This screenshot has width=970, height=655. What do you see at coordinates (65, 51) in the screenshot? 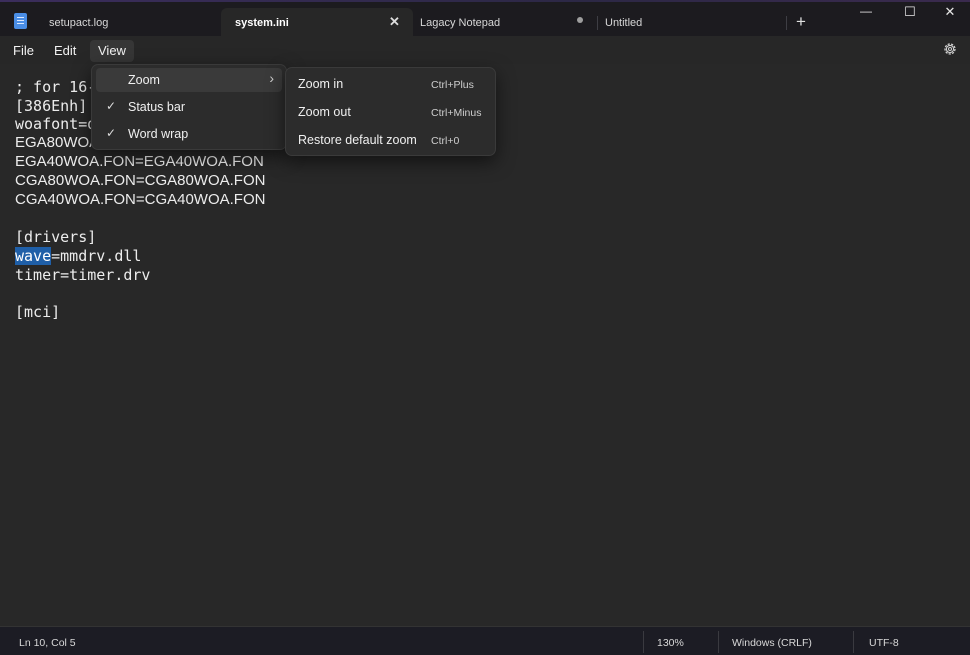
I see `menu-edit: Edit` at bounding box center [65, 51].